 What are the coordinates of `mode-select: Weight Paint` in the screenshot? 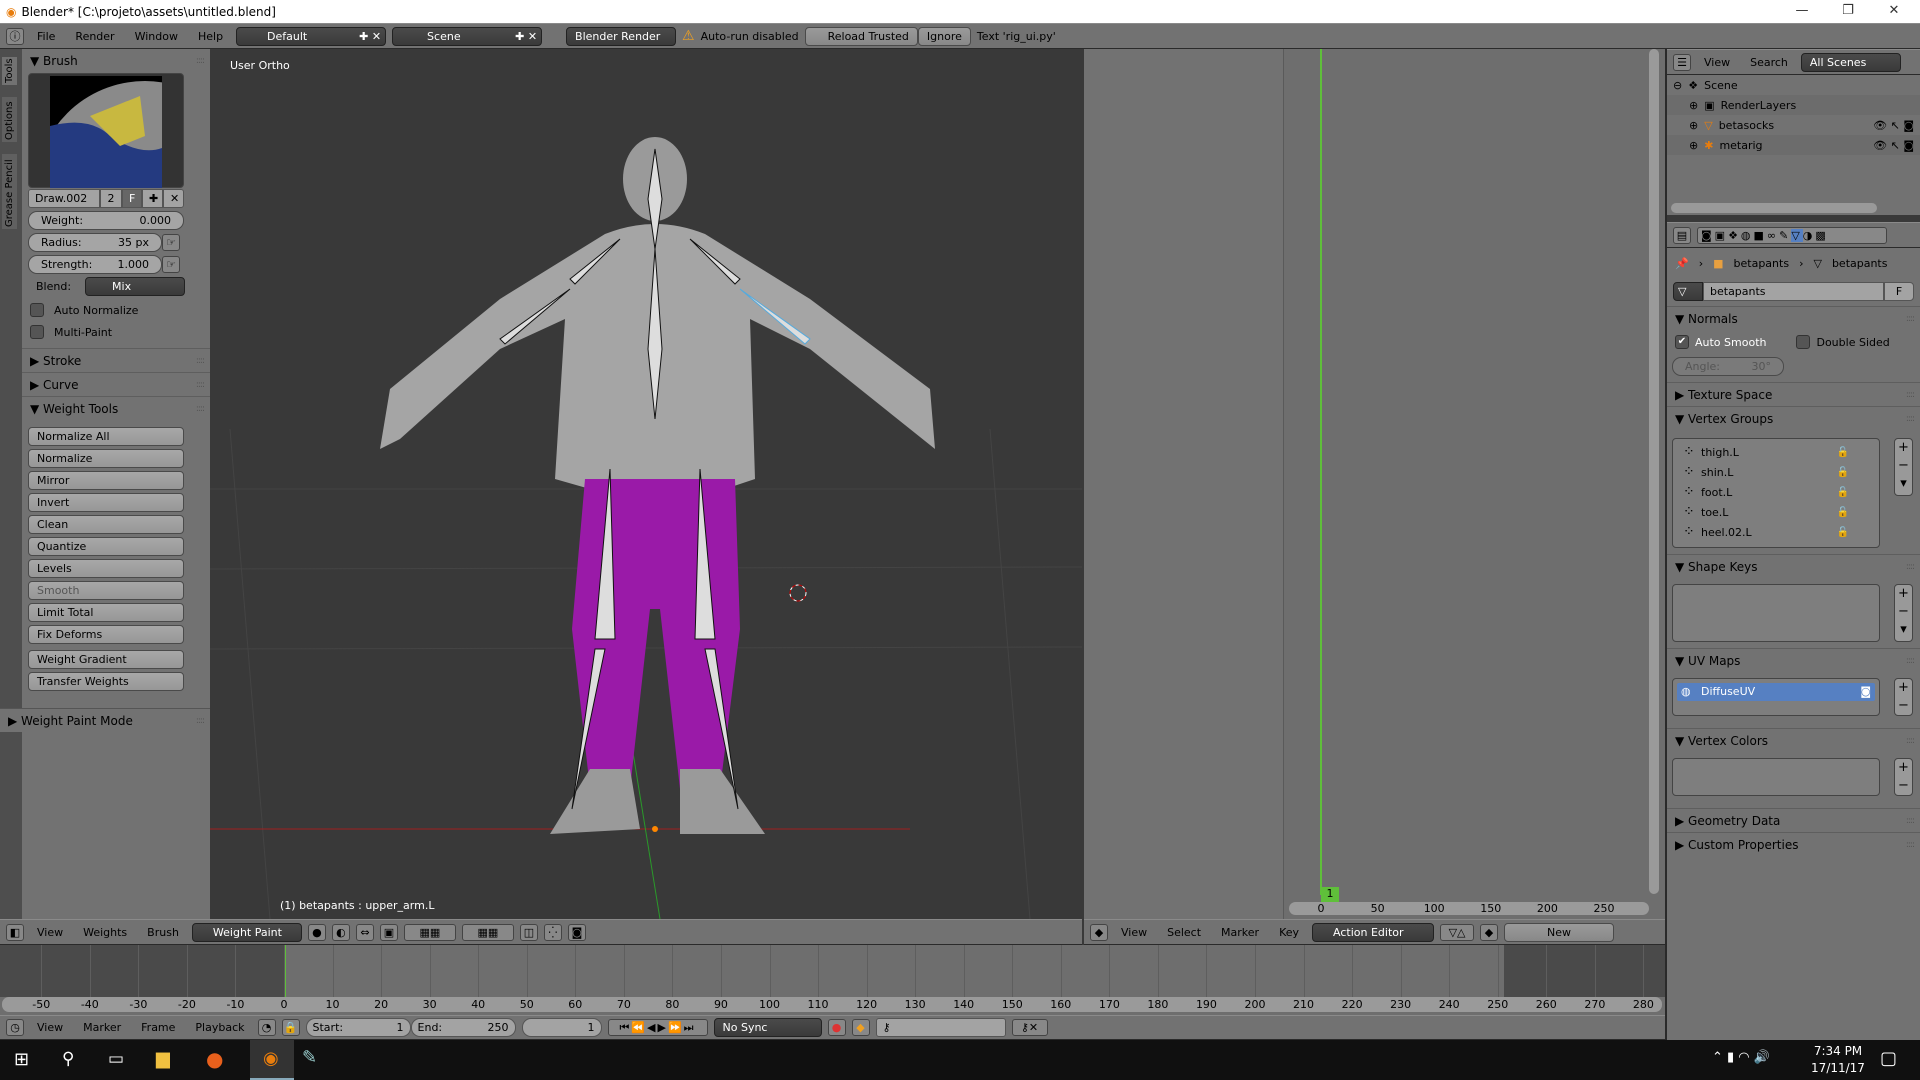 It's located at (246, 932).